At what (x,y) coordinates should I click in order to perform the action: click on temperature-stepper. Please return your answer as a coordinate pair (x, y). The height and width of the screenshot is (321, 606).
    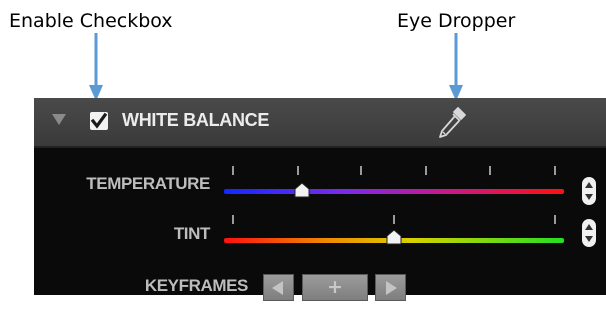
    Looking at the image, I should click on (589, 191).